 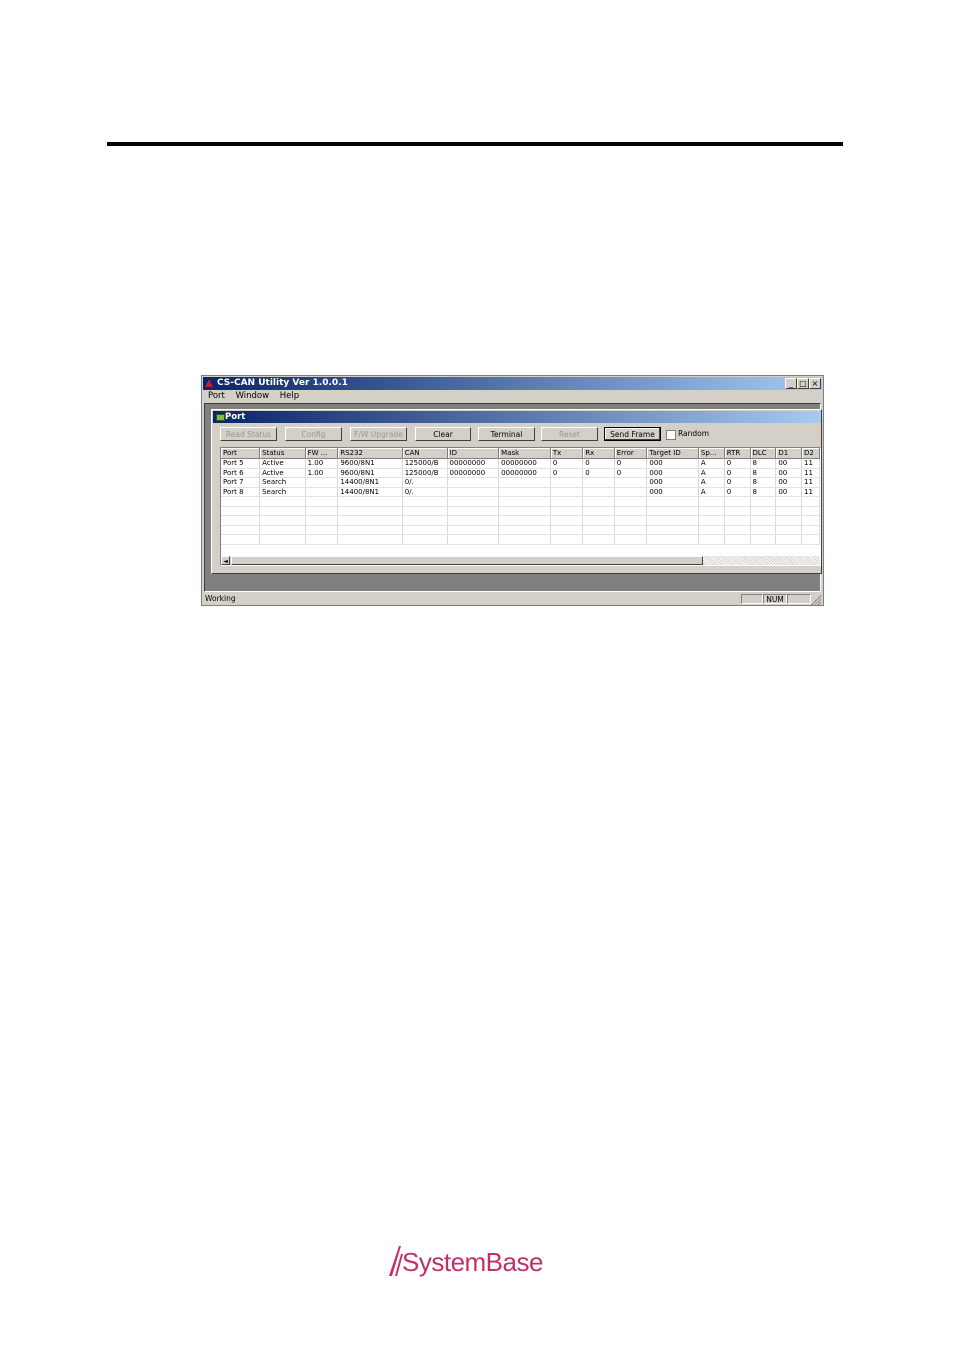 What do you see at coordinates (370, 453) in the screenshot?
I see `column-header: RS232` at bounding box center [370, 453].